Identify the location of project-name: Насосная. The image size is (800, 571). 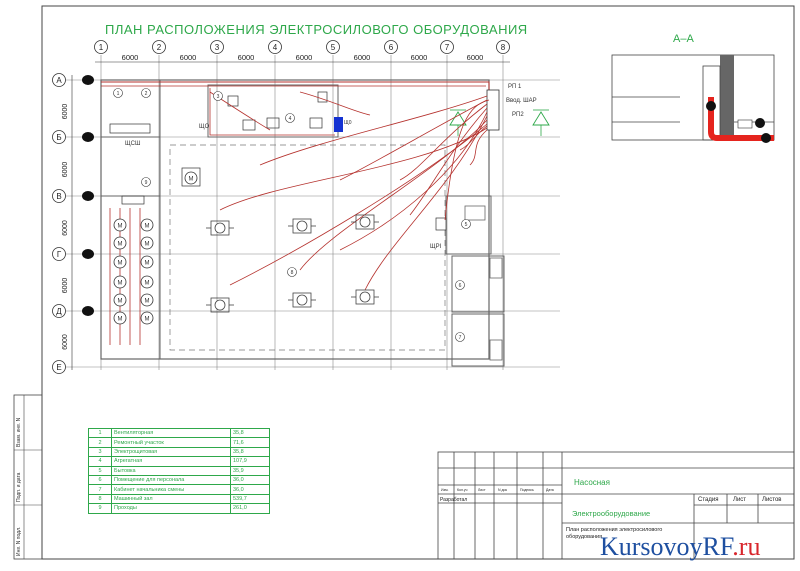
(592, 482).